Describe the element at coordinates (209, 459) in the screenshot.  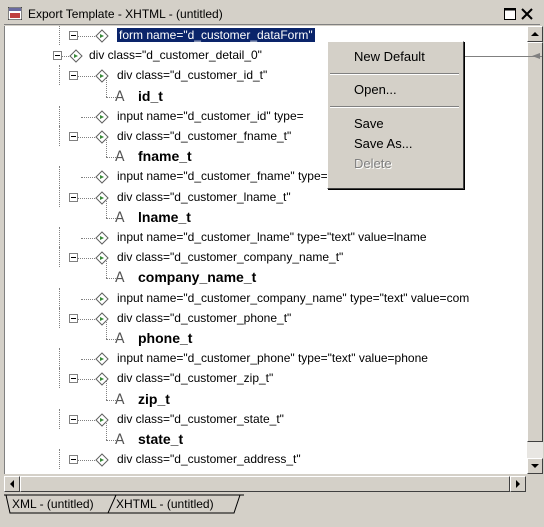
I see `tree-node-label: div class="d_customer_address_t"` at that location.